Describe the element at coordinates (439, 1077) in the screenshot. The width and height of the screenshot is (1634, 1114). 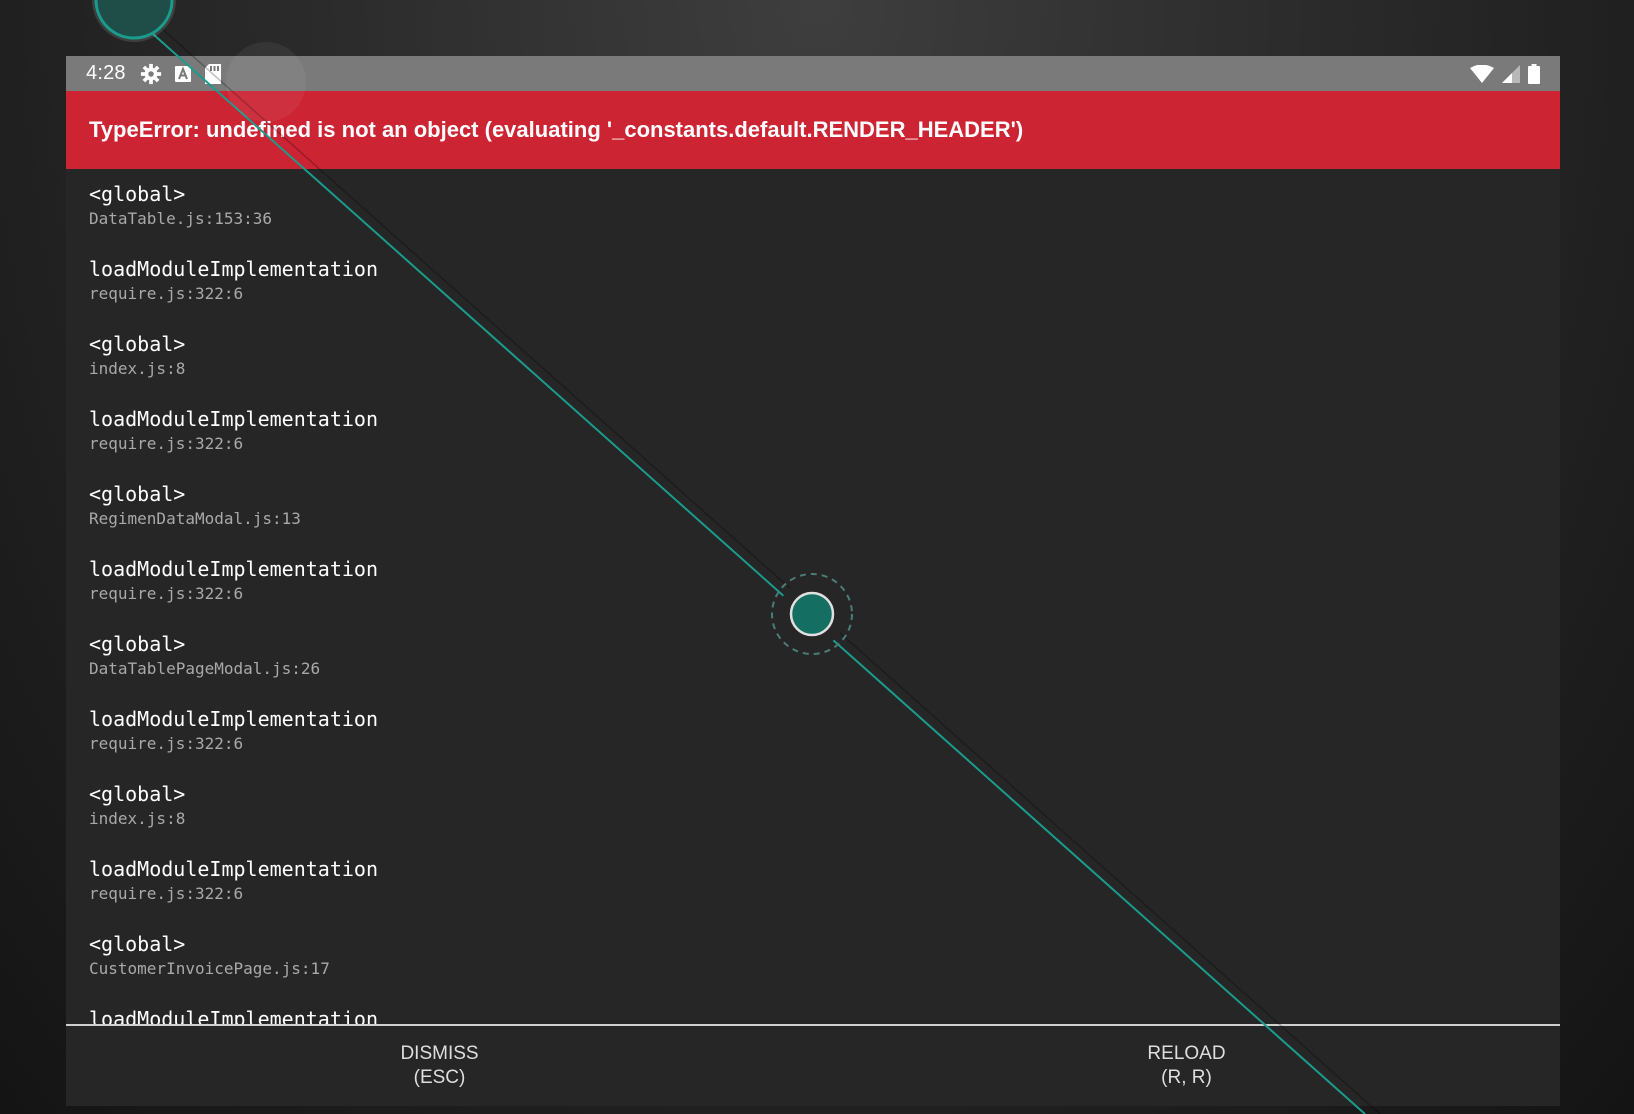
I see `dismiss-shortcut: (ESC)` at that location.